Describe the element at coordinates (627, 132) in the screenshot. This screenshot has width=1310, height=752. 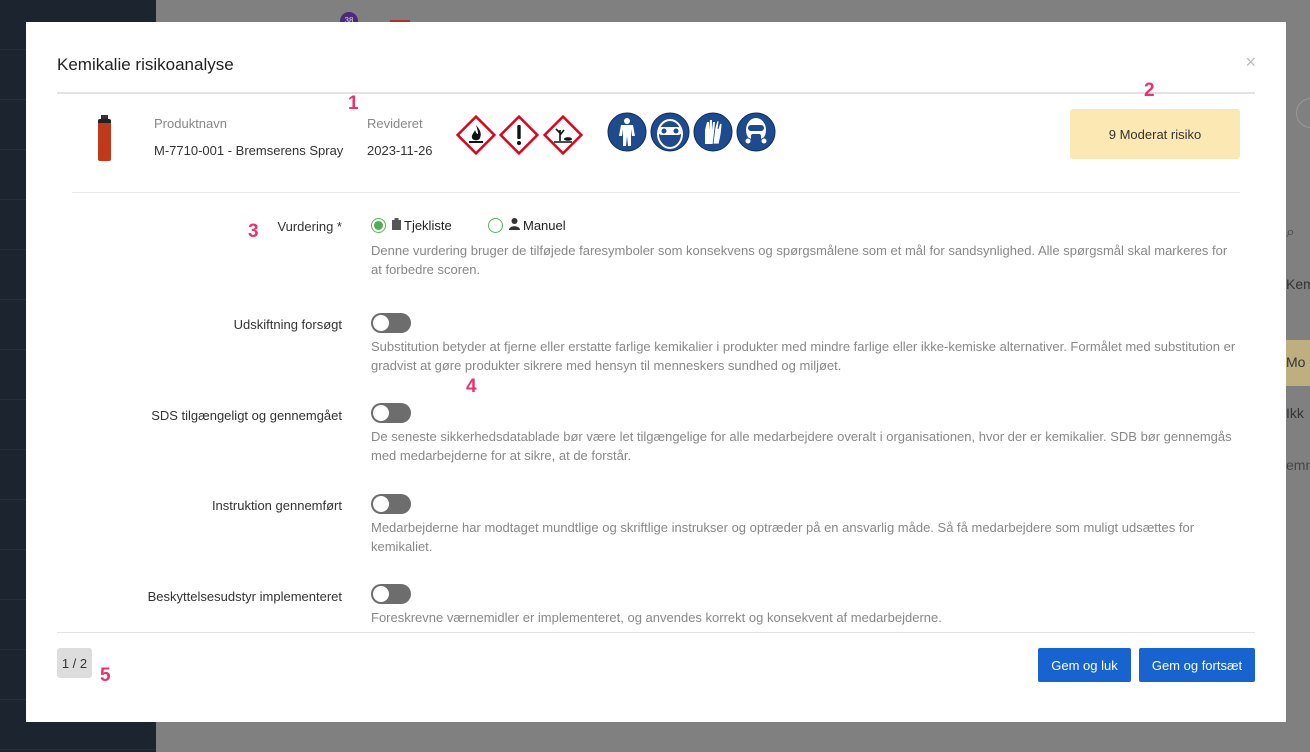
I see `protective-suit-icon` at that location.